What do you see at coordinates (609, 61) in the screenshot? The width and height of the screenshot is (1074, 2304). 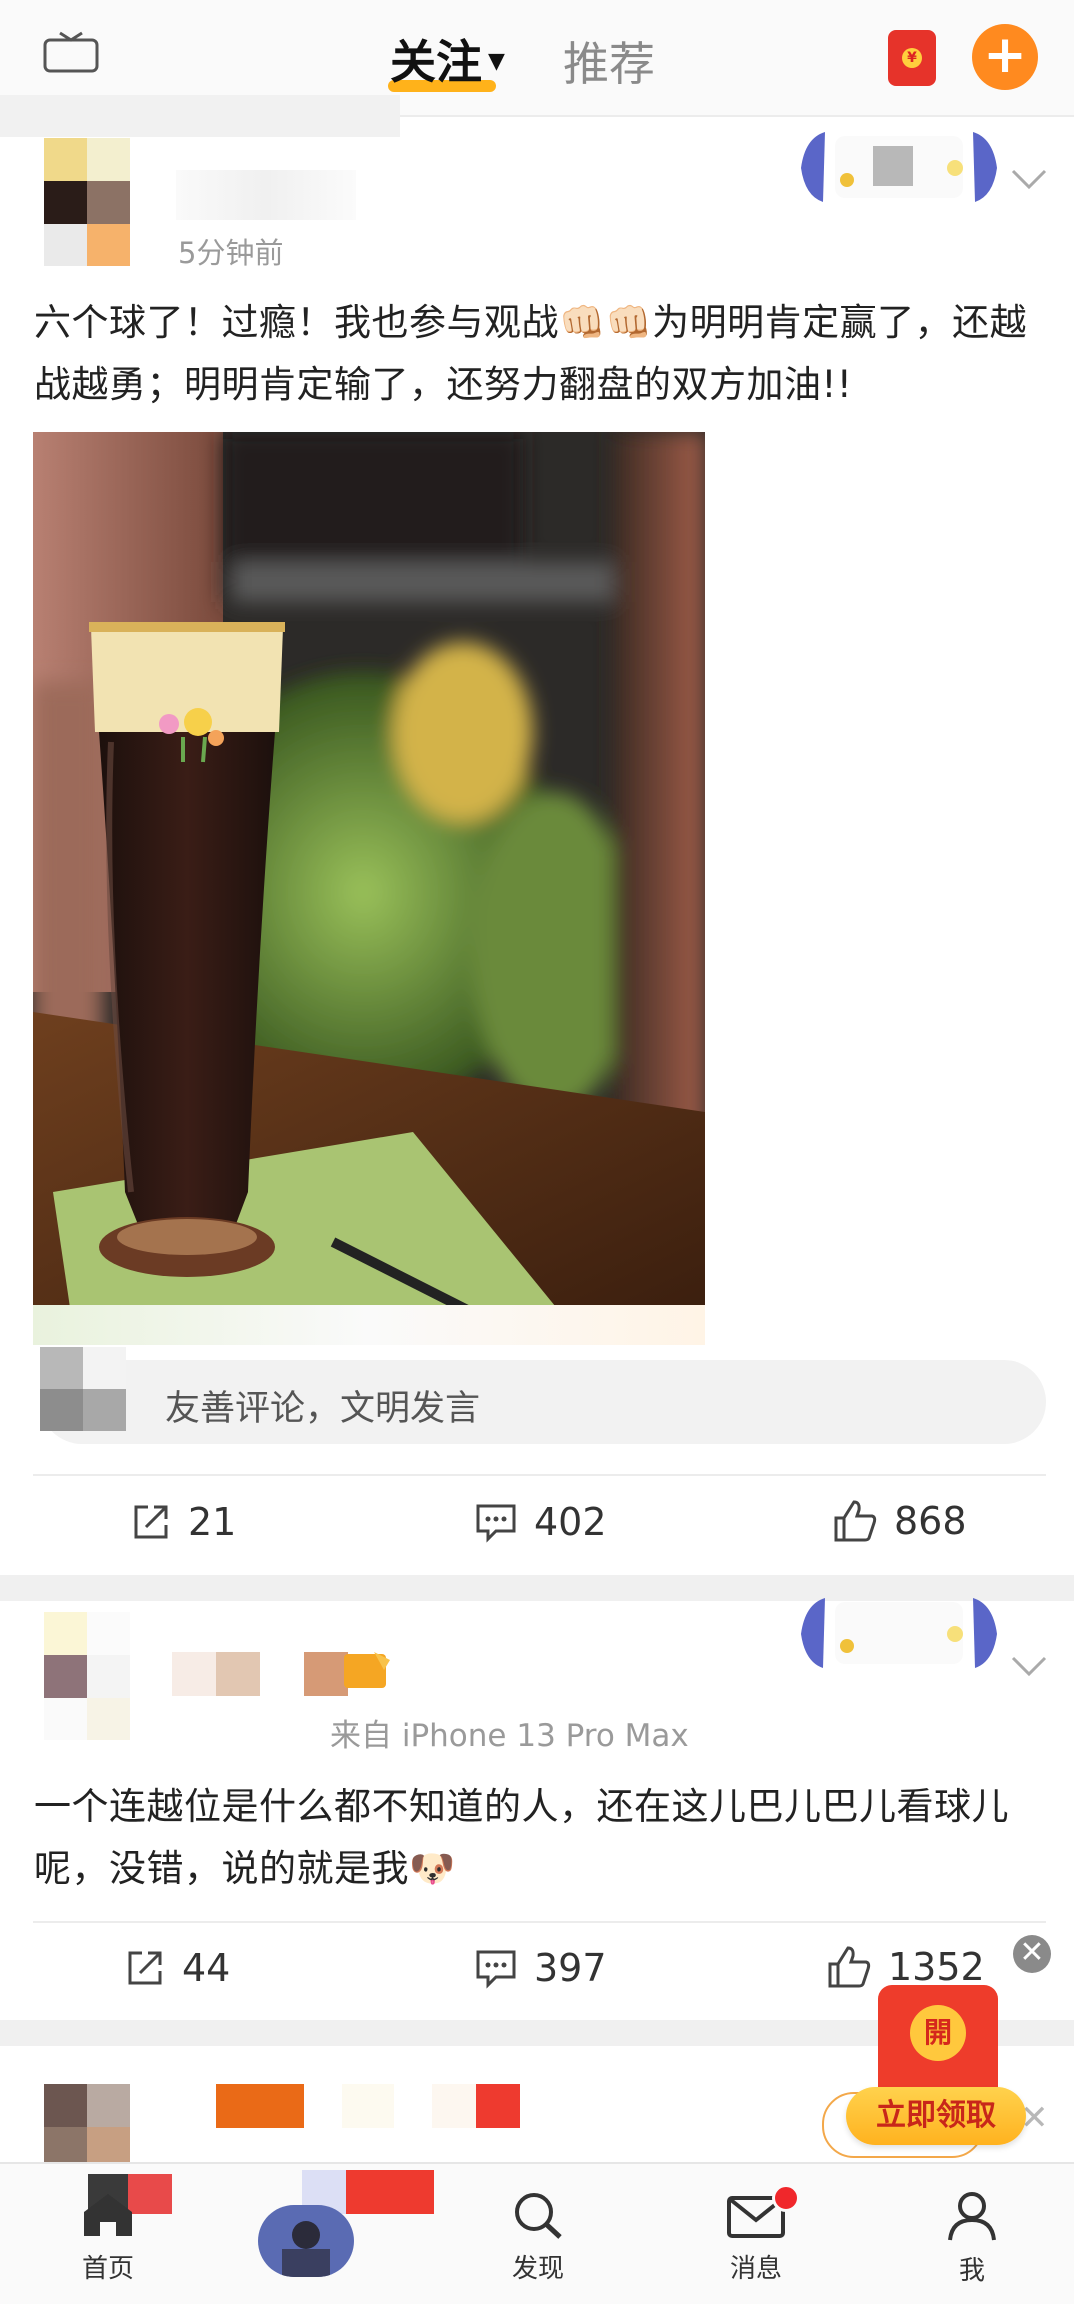 I see `tab-recommend: 推荐` at bounding box center [609, 61].